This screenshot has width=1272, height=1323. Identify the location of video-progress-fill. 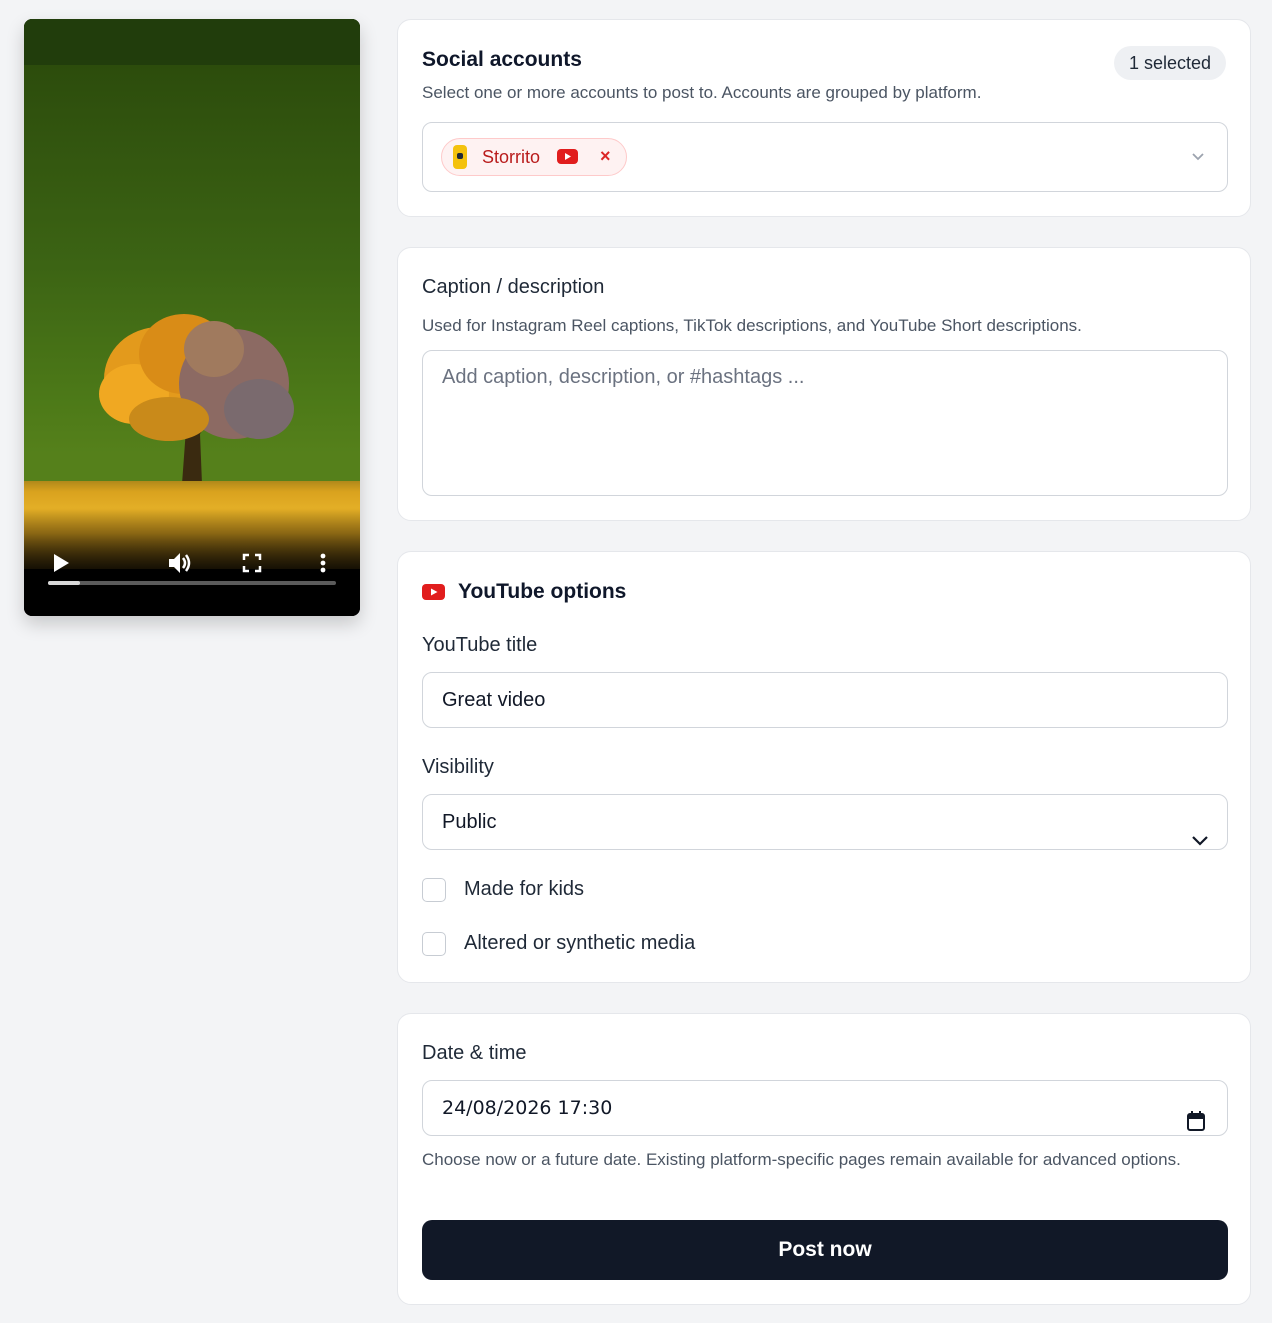
(64, 583).